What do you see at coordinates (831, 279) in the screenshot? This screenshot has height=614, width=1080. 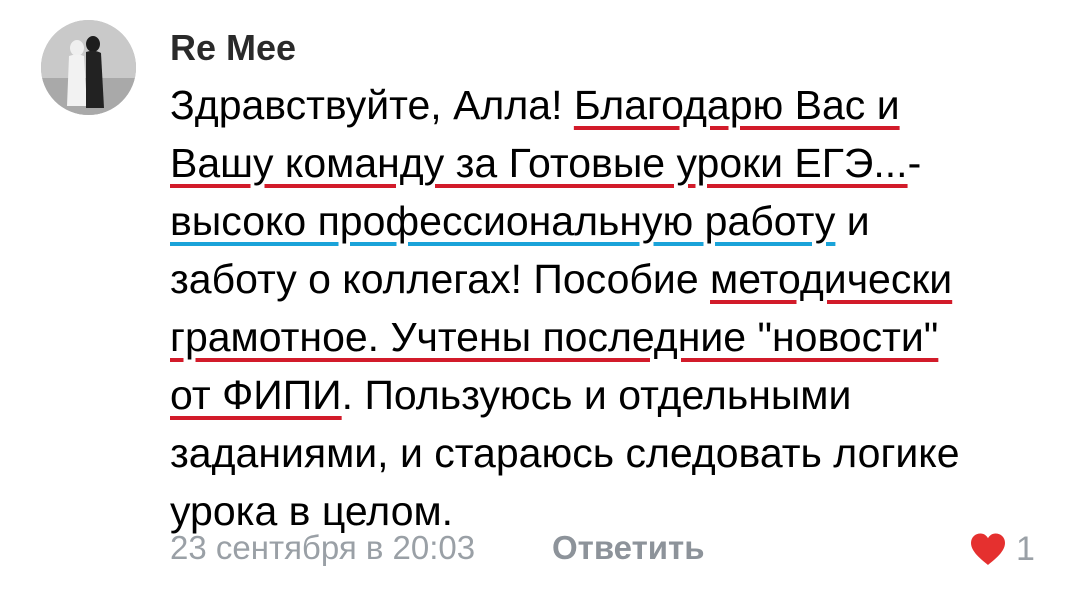 I see `highlighted-phrase-red: методически` at bounding box center [831, 279].